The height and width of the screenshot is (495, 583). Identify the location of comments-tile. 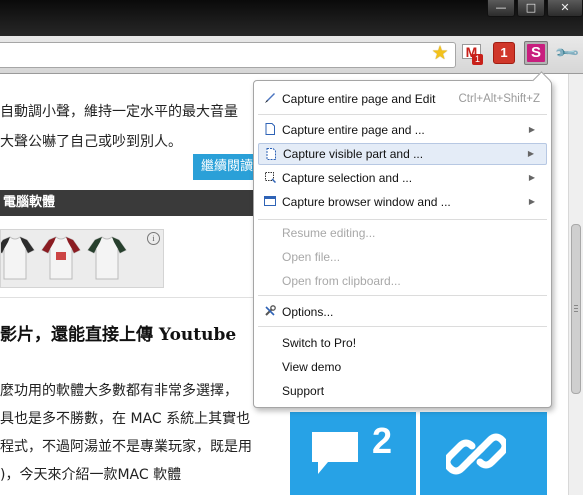
(353, 453).